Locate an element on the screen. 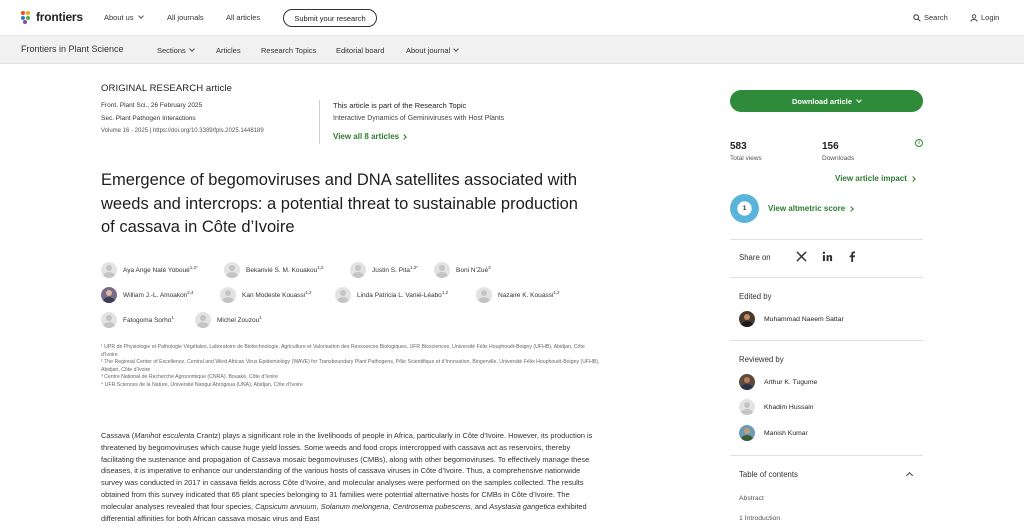  article-section: Sec. Plant Pathogen Interactions is located at coordinates (148, 118).